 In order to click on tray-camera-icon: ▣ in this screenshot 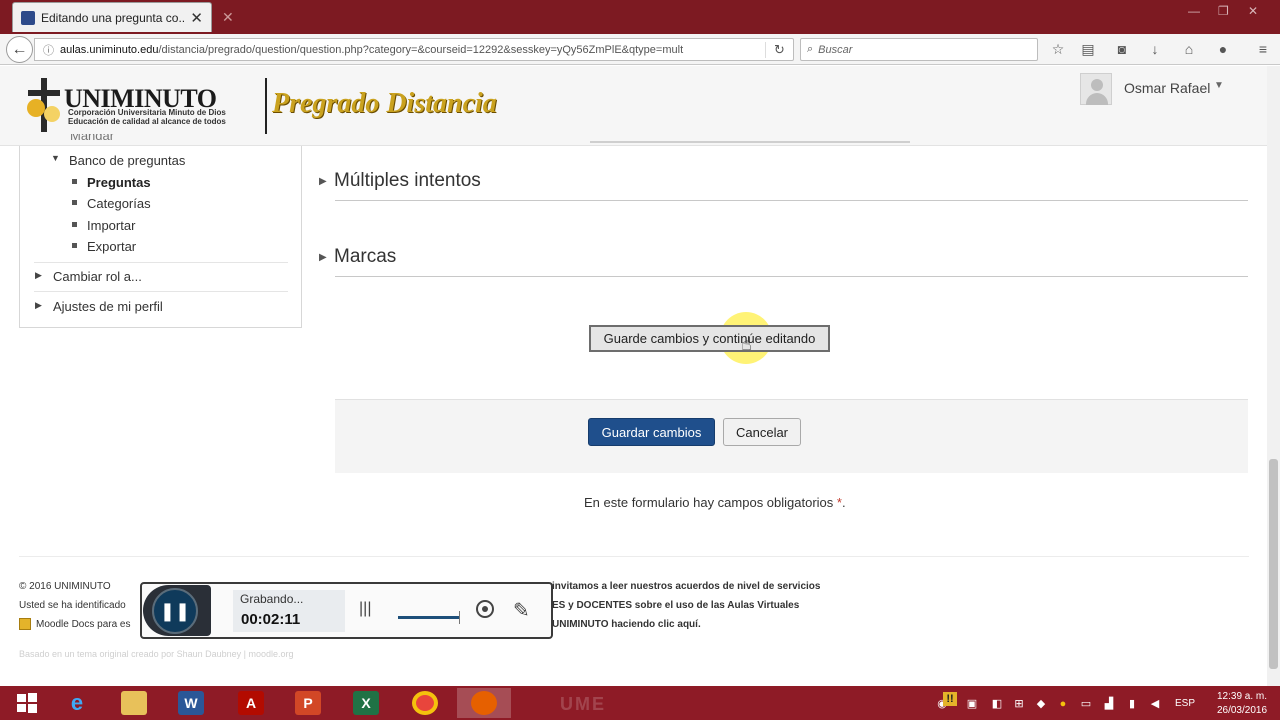, I will do `click(972, 704)`.